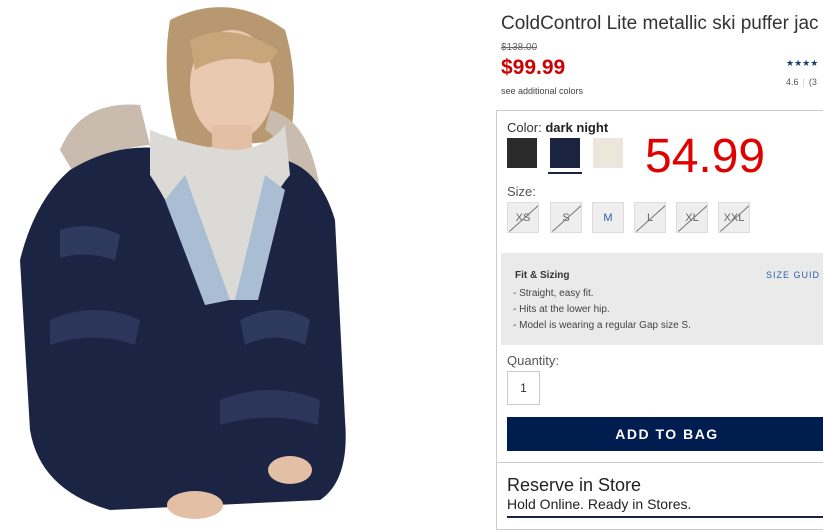  Describe the element at coordinates (802, 63) in the screenshot. I see `rating-stars: ★★★★` at that location.